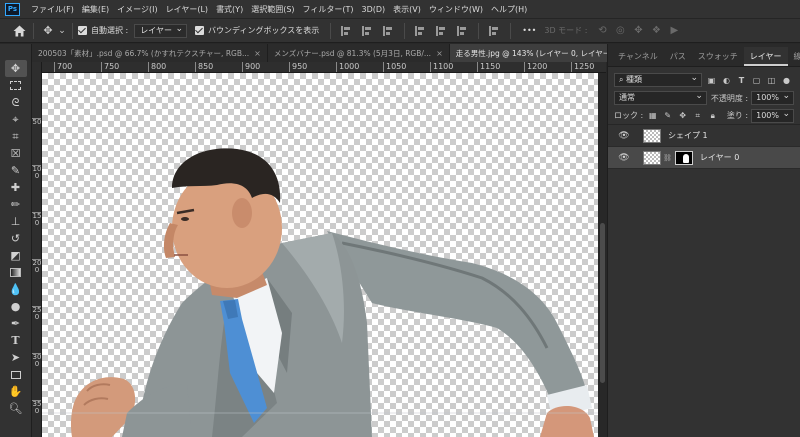 This screenshot has height=437, width=800. I want to click on healing-brush-tool-icon: ✚, so click(16, 187).